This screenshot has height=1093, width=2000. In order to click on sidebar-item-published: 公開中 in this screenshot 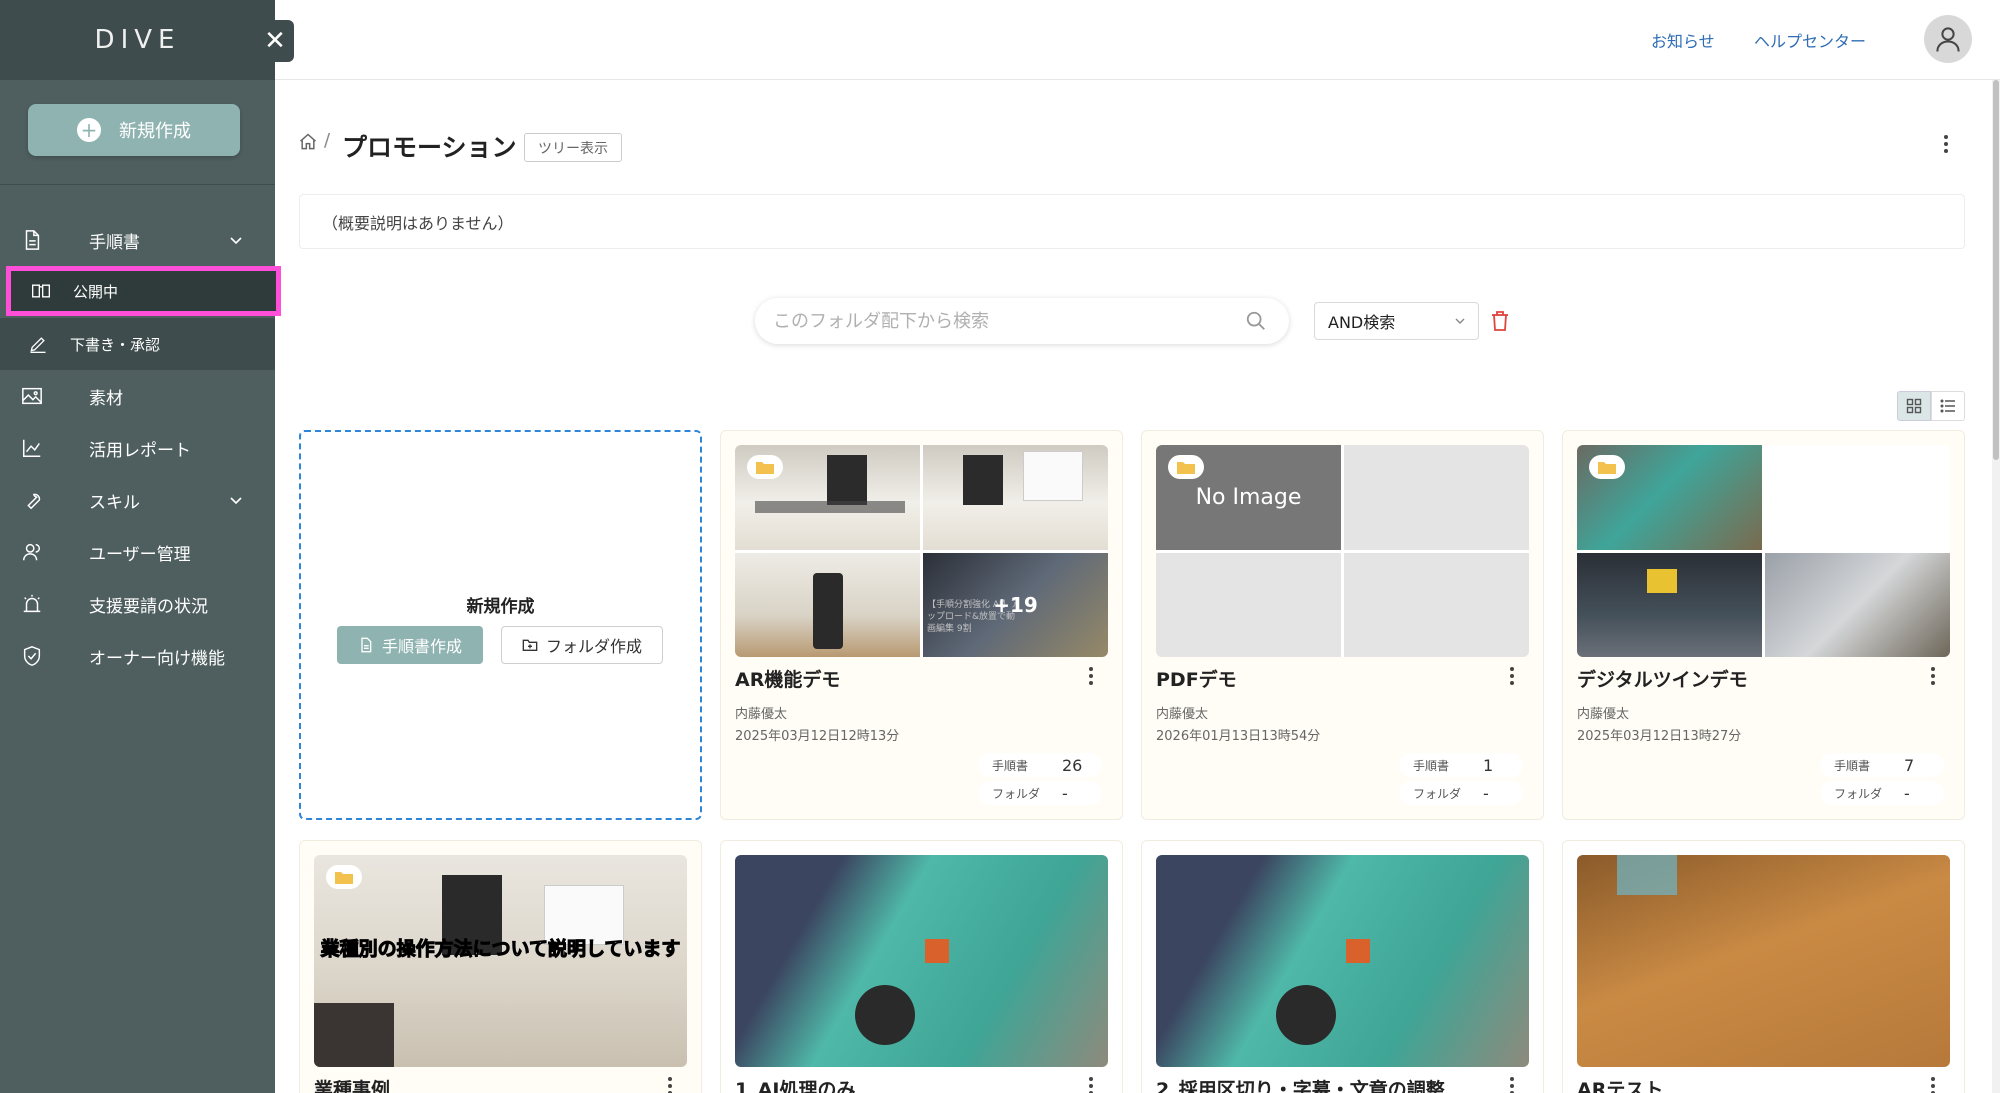, I will do `click(143, 291)`.